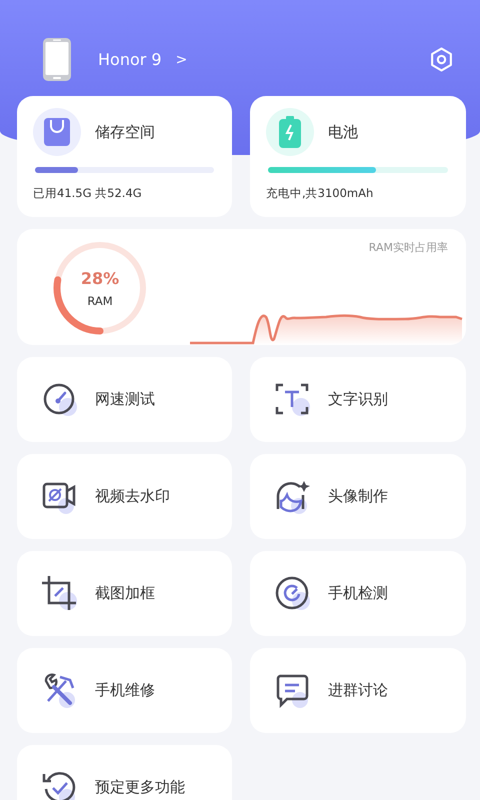 This screenshot has height=800, width=480. Describe the element at coordinates (124, 496) in the screenshot. I see `tool-card: 视频去水印` at that location.